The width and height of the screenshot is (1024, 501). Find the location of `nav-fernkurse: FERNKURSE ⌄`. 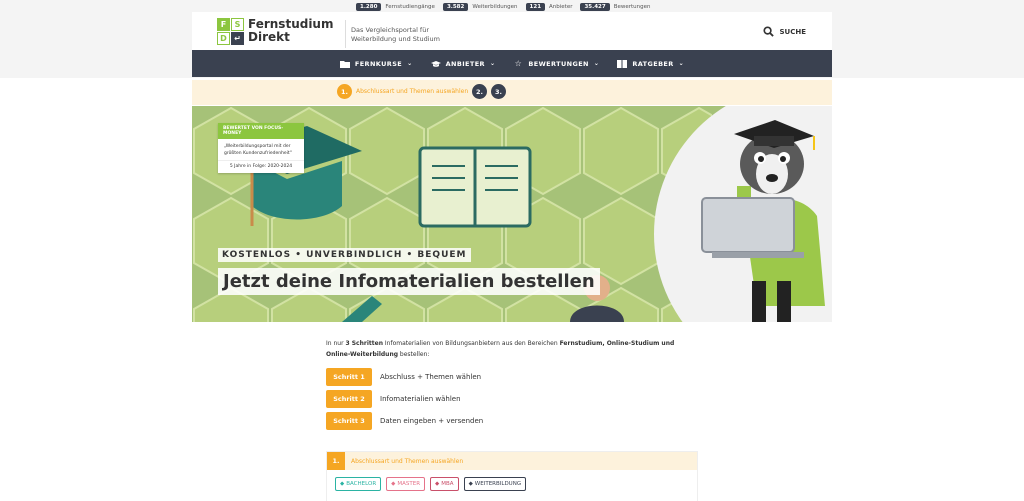

nav-fernkurse: FERNKURSE ⌄ is located at coordinates (376, 63).